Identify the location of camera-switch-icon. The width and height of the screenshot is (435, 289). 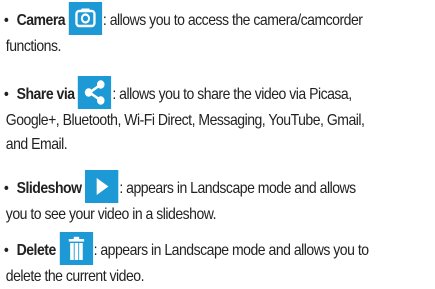
(85, 18).